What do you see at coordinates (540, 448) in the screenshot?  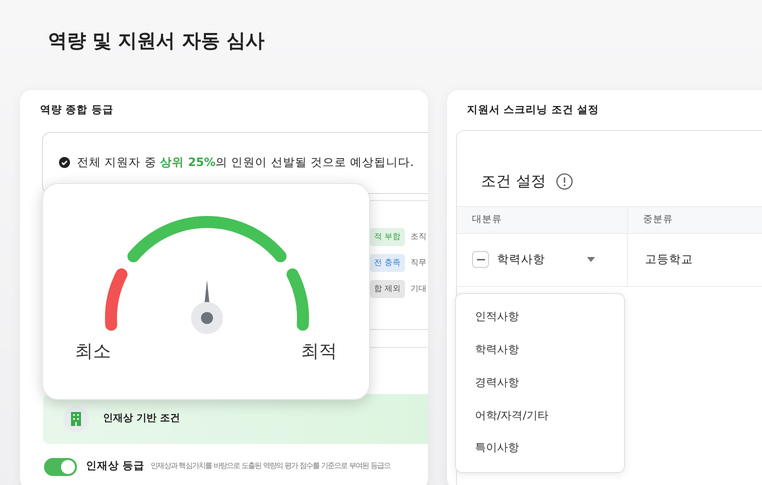 I see `dropdown-item: 특이사항` at bounding box center [540, 448].